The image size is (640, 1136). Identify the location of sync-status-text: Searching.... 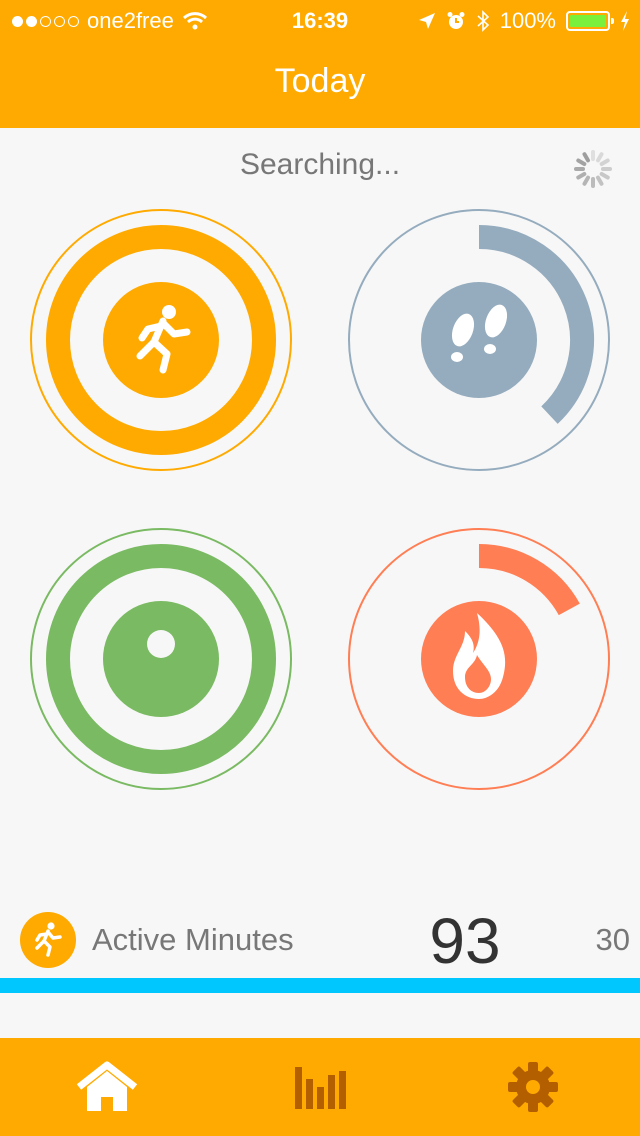
(320, 164).